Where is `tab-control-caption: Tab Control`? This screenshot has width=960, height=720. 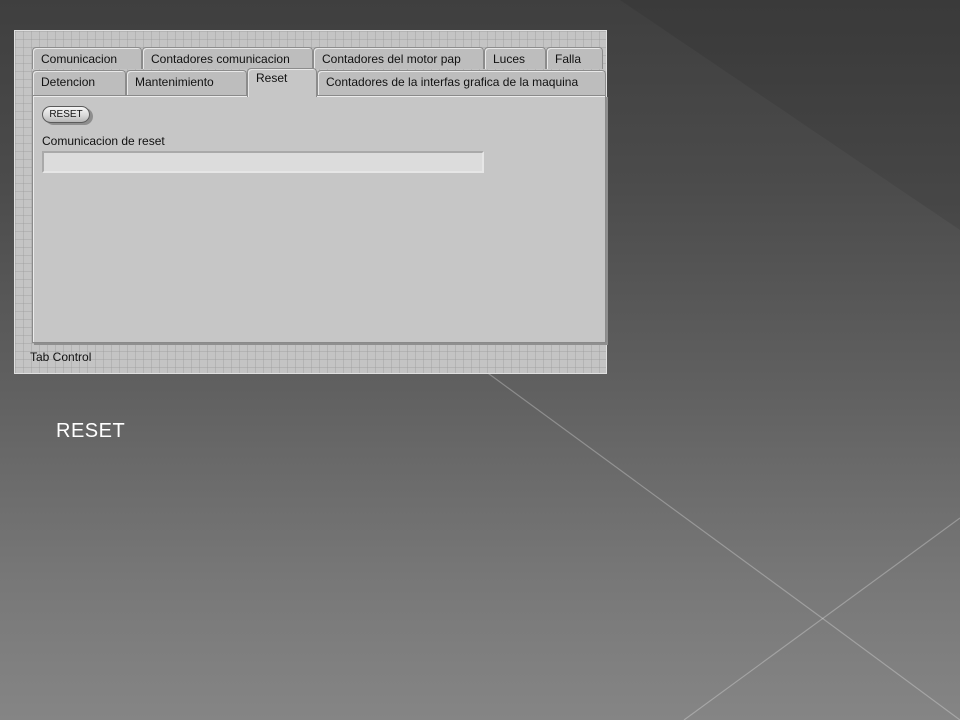
tab-control-caption: Tab Control is located at coordinates (61, 357).